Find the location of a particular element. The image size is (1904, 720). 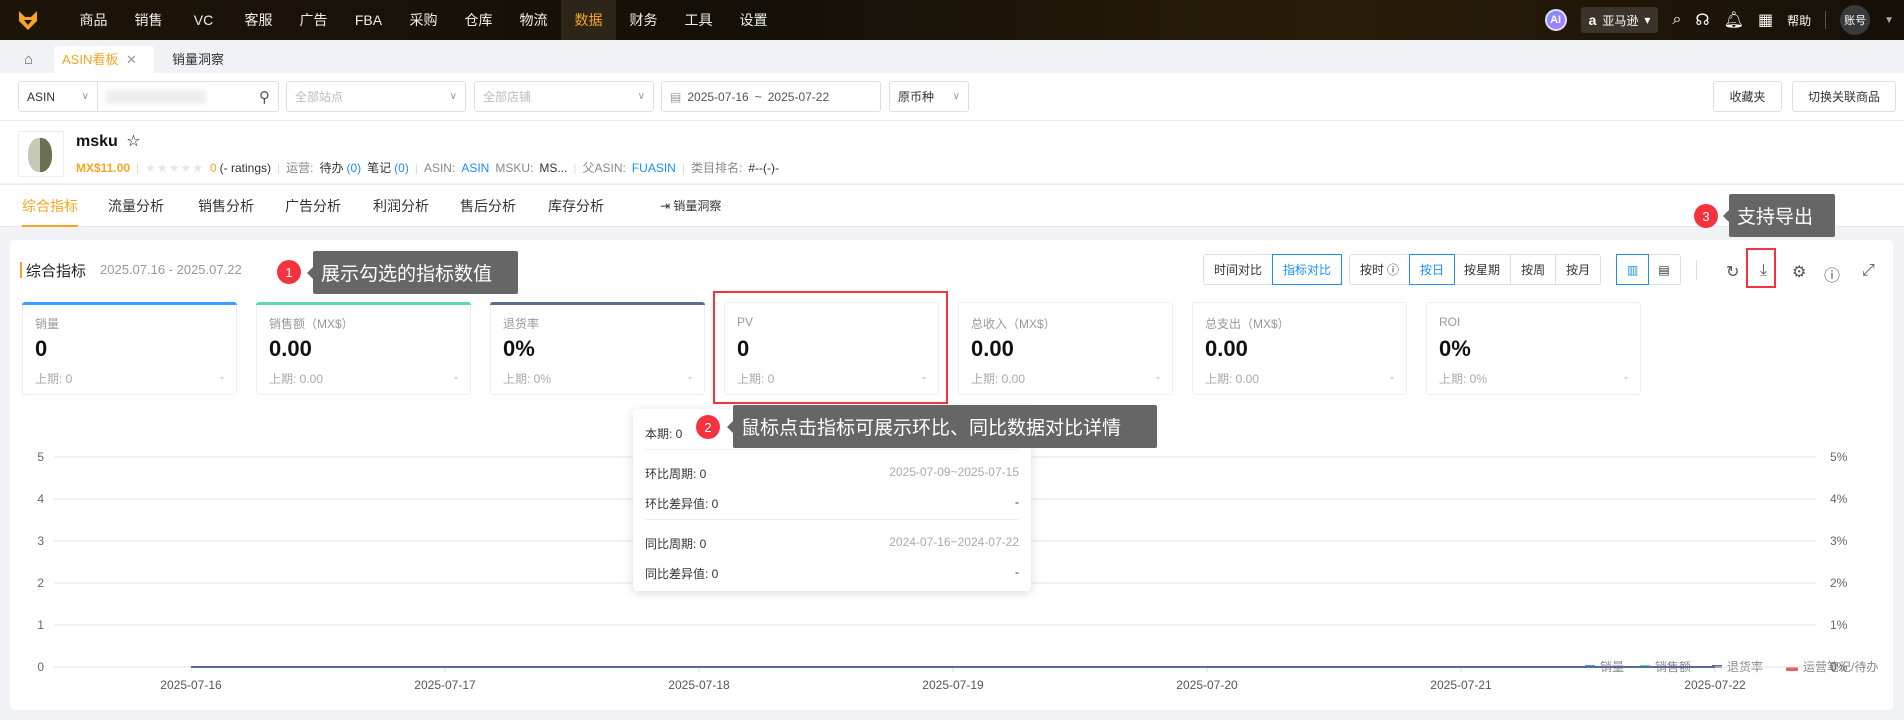

nav-item: FBA is located at coordinates (368, 20).